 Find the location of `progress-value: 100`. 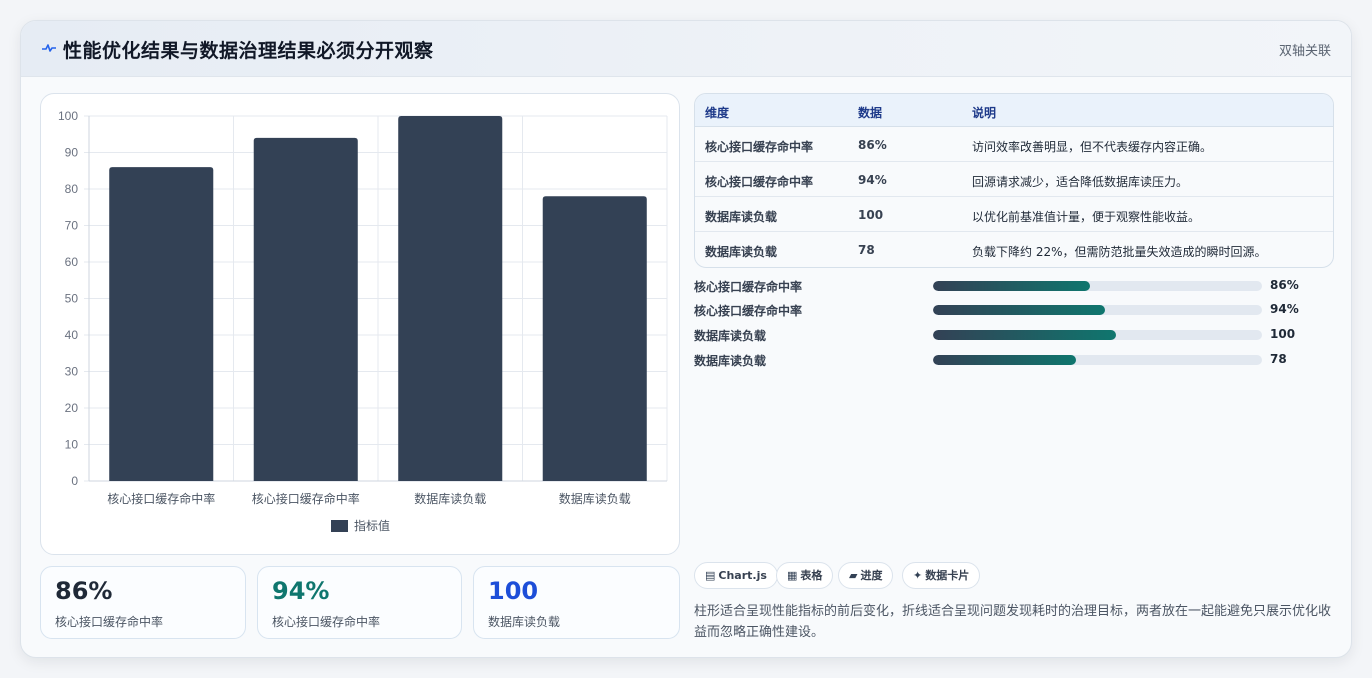

progress-value: 100 is located at coordinates (1283, 334).